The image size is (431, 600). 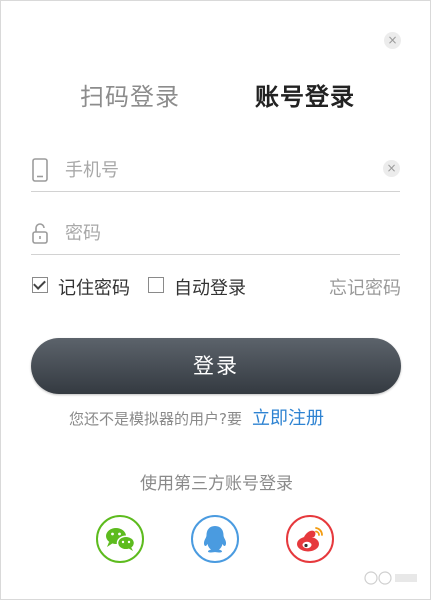 What do you see at coordinates (391, 578) in the screenshot?
I see `watermark-logo` at bounding box center [391, 578].